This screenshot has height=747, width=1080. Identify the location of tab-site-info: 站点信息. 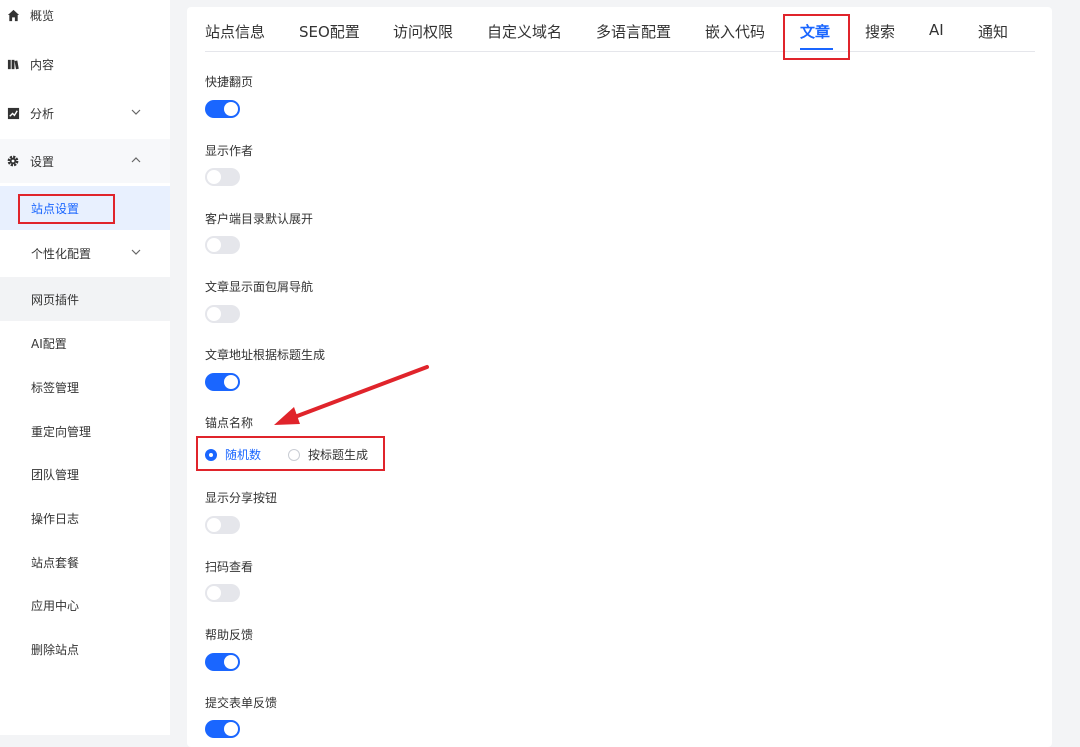
(235, 31).